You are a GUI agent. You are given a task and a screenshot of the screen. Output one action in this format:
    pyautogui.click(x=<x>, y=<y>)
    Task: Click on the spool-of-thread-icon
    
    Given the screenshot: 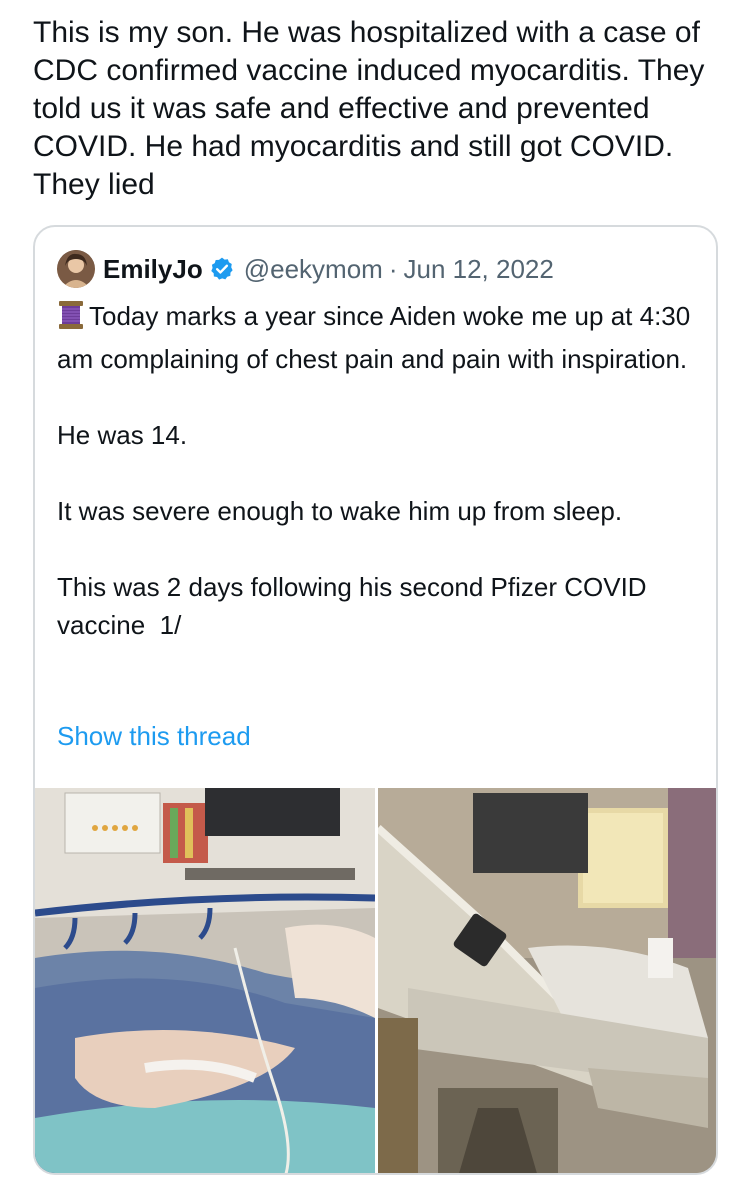 What is the action you would take?
    pyautogui.click(x=71, y=320)
    